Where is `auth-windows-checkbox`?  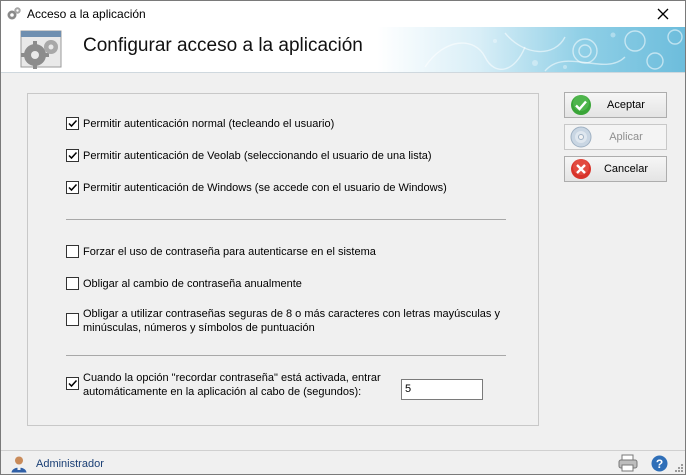
auth-windows-checkbox is located at coordinates (72, 187).